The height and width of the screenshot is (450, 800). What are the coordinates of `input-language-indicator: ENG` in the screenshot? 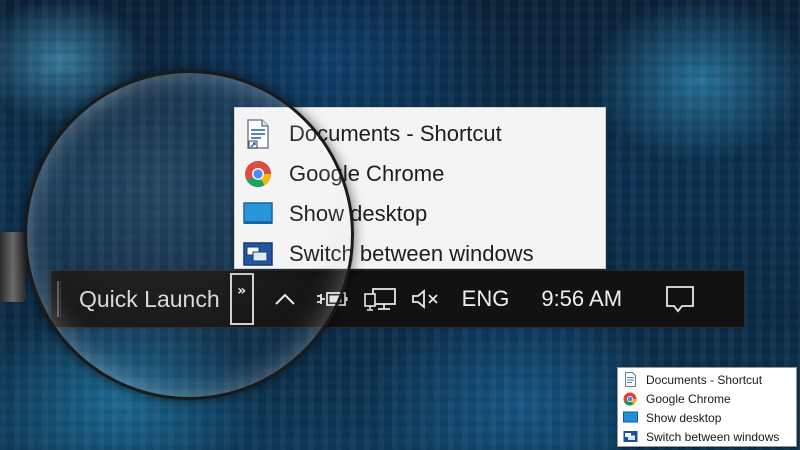 It's located at (486, 299).